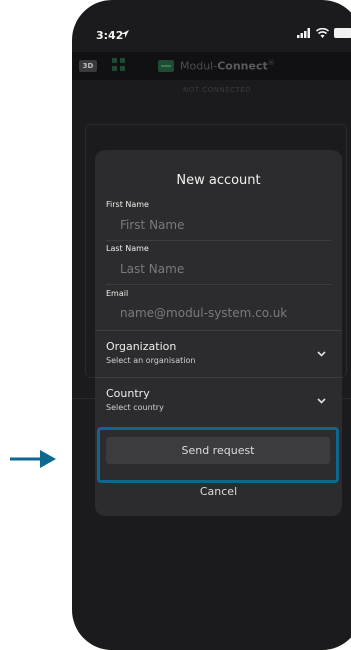  Describe the element at coordinates (125, 34) in the screenshot. I see `location-arrow-icon` at that location.